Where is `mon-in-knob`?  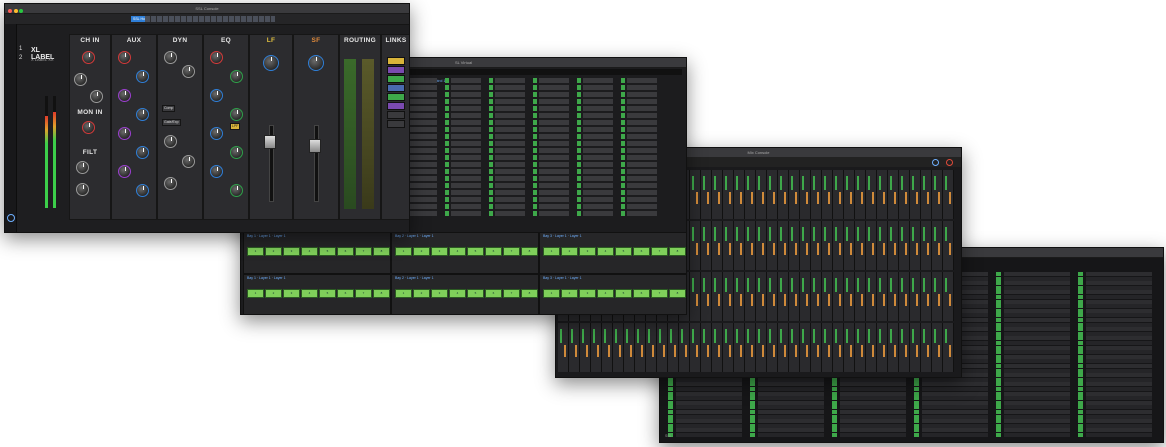 mon-in-knob is located at coordinates (88, 127).